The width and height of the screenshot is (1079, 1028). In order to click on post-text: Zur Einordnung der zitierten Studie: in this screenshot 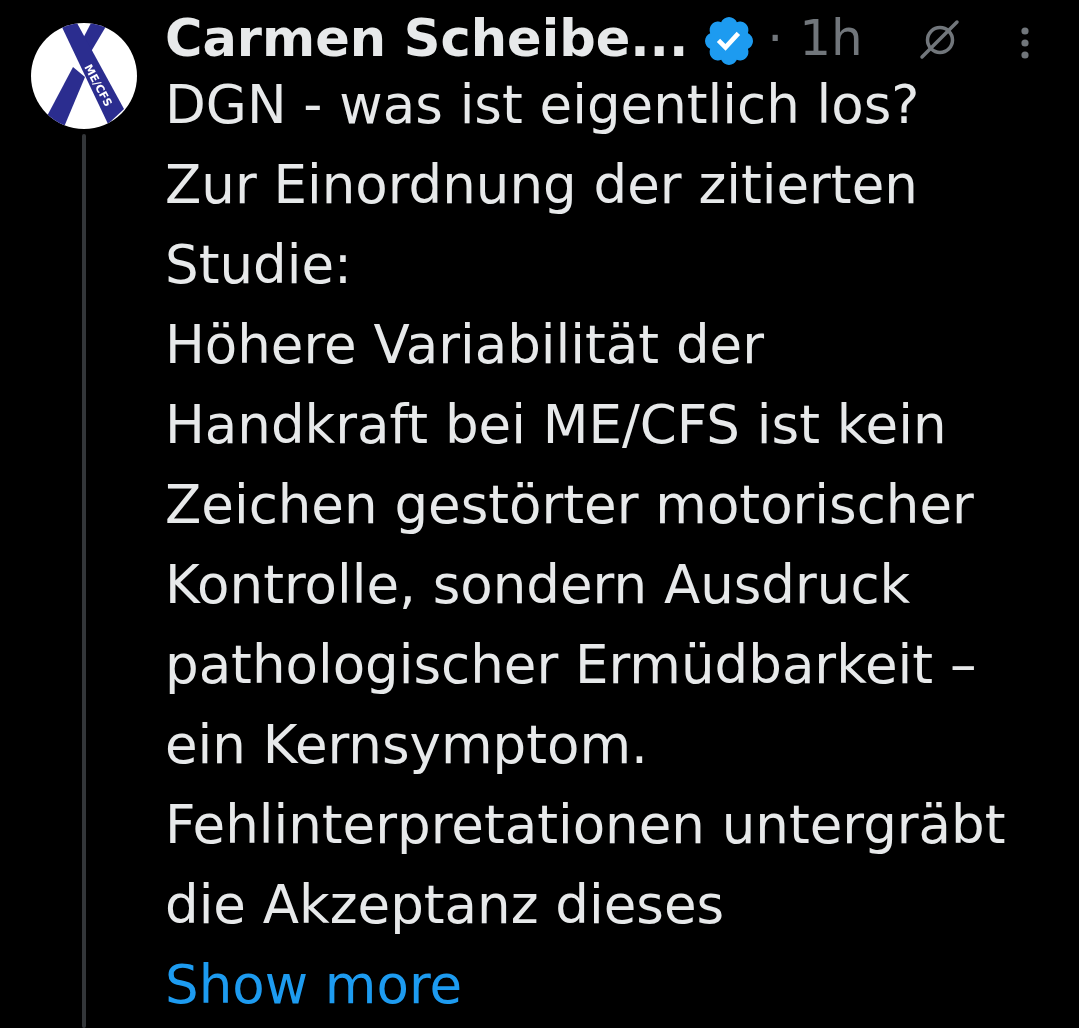, I will do `click(542, 225)`.